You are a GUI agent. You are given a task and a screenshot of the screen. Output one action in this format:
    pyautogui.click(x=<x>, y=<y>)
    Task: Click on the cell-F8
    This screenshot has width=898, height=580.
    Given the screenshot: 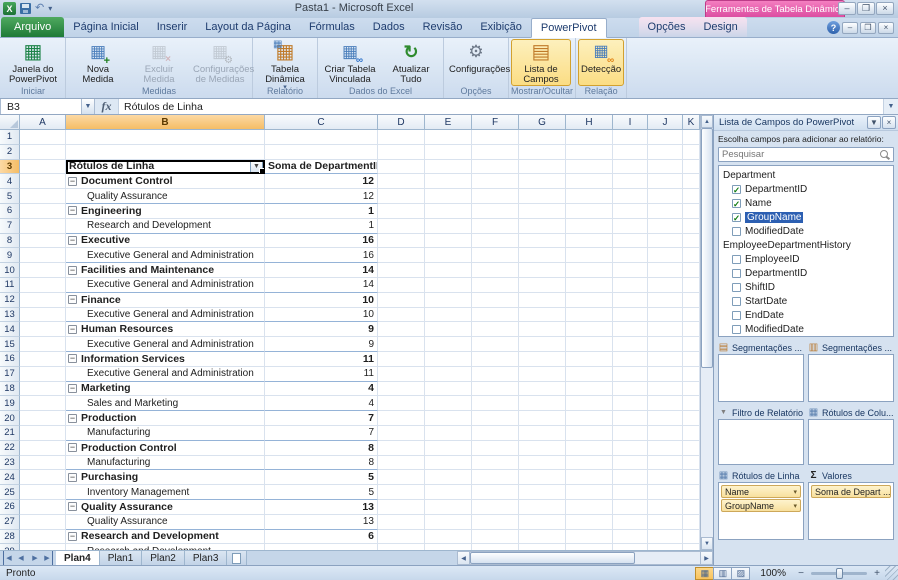 What is the action you would take?
    pyautogui.click(x=495, y=241)
    